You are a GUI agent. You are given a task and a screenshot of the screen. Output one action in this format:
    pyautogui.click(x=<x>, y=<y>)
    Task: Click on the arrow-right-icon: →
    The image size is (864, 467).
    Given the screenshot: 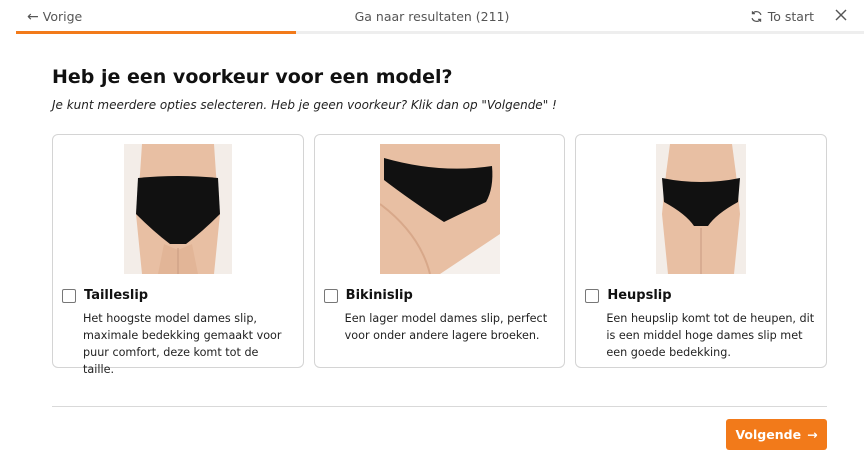 What is the action you would take?
    pyautogui.click(x=812, y=434)
    